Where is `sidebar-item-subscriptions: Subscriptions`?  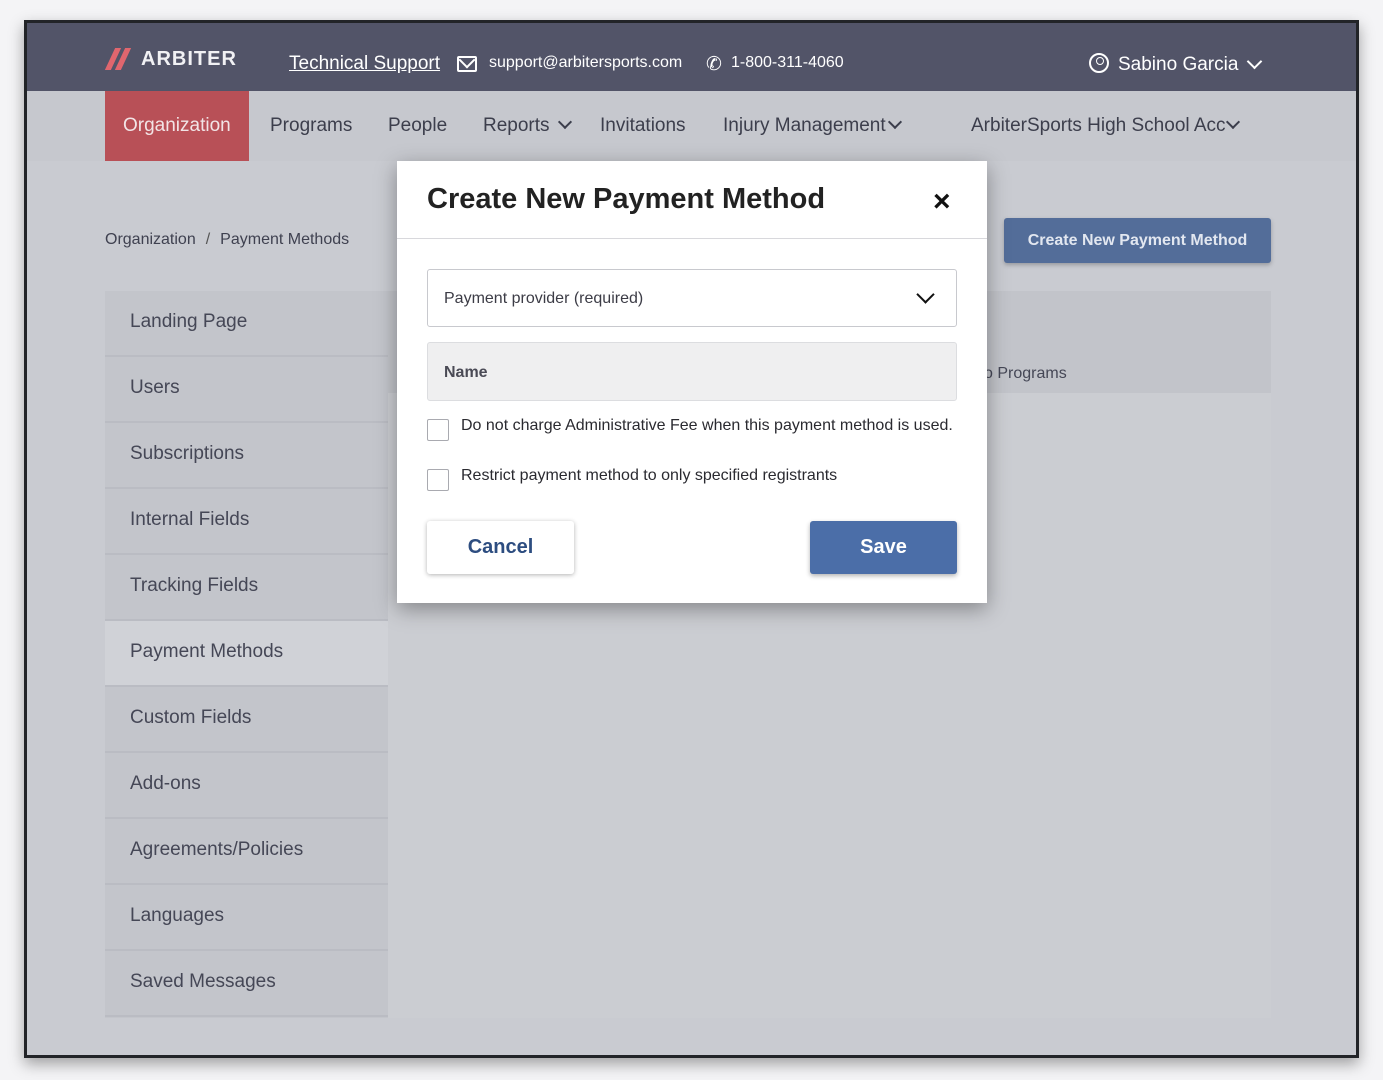 sidebar-item-subscriptions: Subscriptions is located at coordinates (246, 456).